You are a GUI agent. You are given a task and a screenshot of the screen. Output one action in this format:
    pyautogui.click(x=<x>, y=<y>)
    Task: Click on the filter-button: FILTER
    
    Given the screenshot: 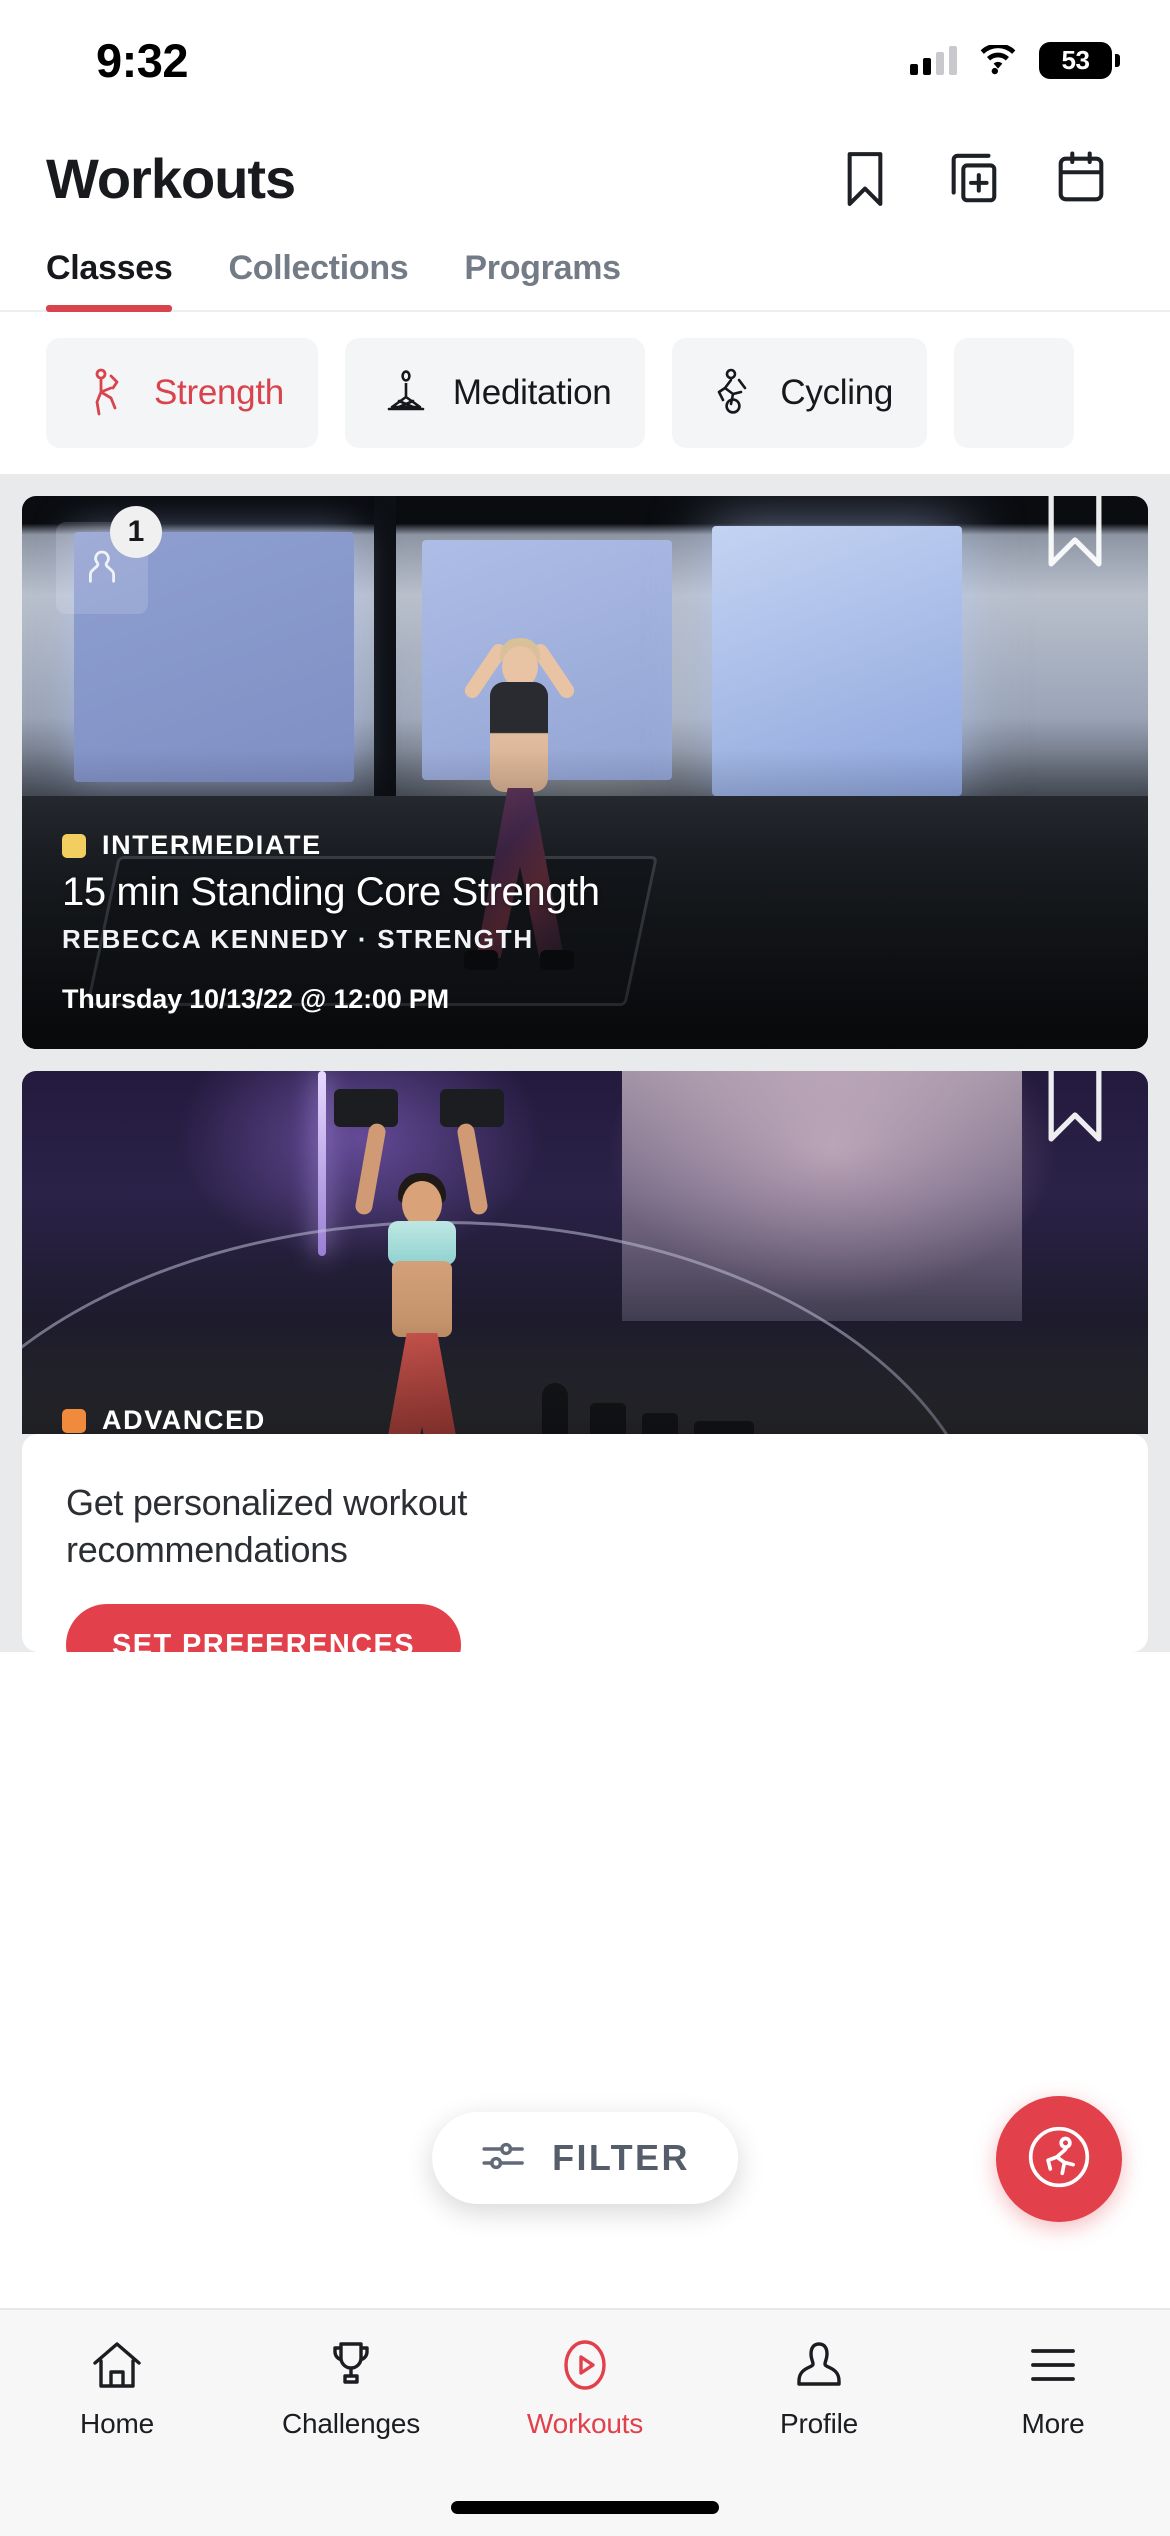 What is the action you would take?
    pyautogui.click(x=585, y=2158)
    